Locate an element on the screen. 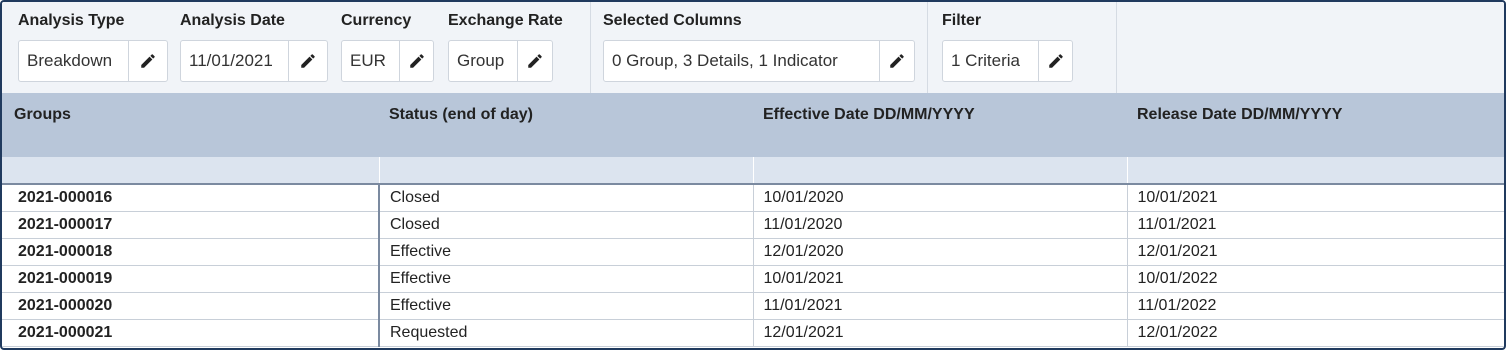  effective-date-cell: 10/01/2021 is located at coordinates (940, 279).